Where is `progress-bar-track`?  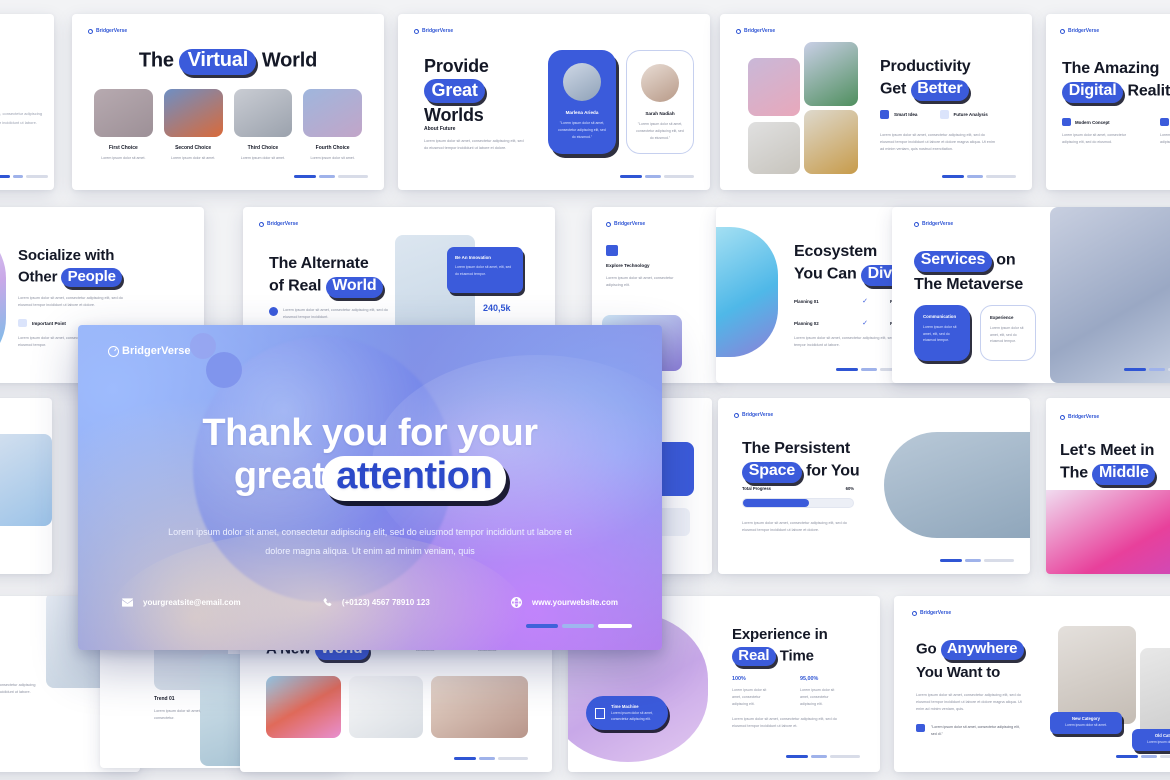 progress-bar-track is located at coordinates (798, 503).